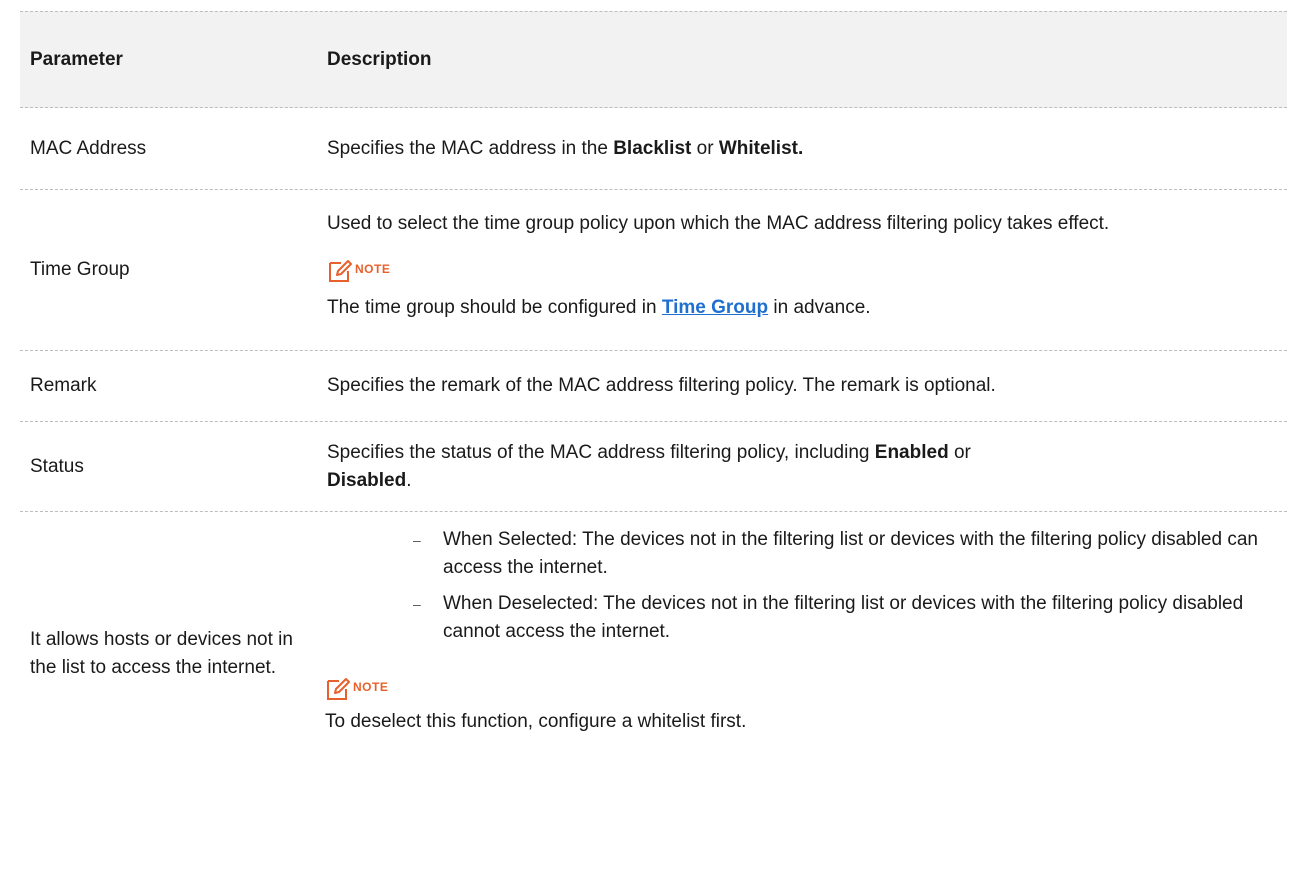 This screenshot has height=890, width=1295. What do you see at coordinates (367, 480) in the screenshot?
I see `disabled-term: Disabled` at bounding box center [367, 480].